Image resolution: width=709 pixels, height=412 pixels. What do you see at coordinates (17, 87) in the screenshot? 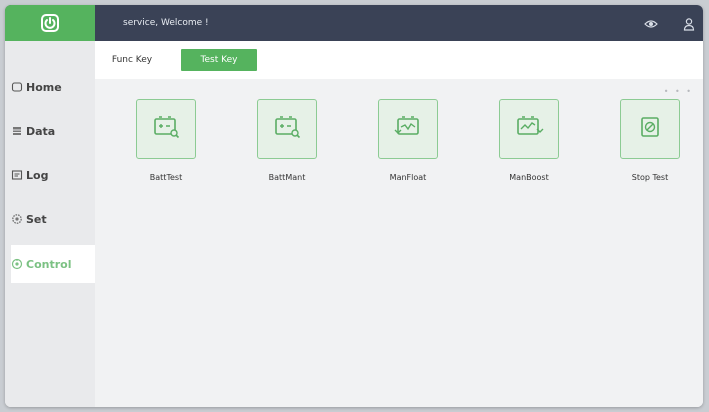
I see `home-icon` at bounding box center [17, 87].